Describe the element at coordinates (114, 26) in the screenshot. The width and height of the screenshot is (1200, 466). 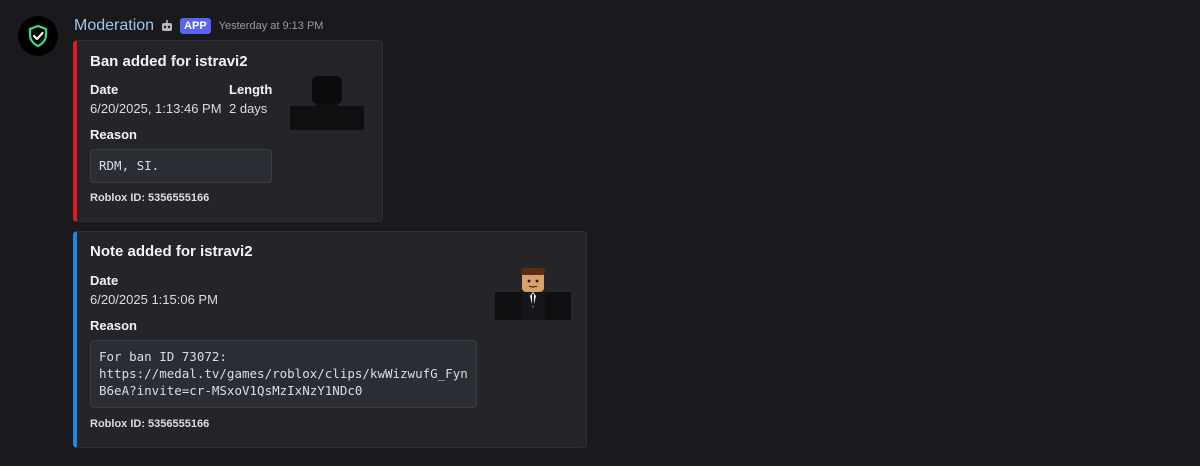
I see `author-username: Moderation` at that location.